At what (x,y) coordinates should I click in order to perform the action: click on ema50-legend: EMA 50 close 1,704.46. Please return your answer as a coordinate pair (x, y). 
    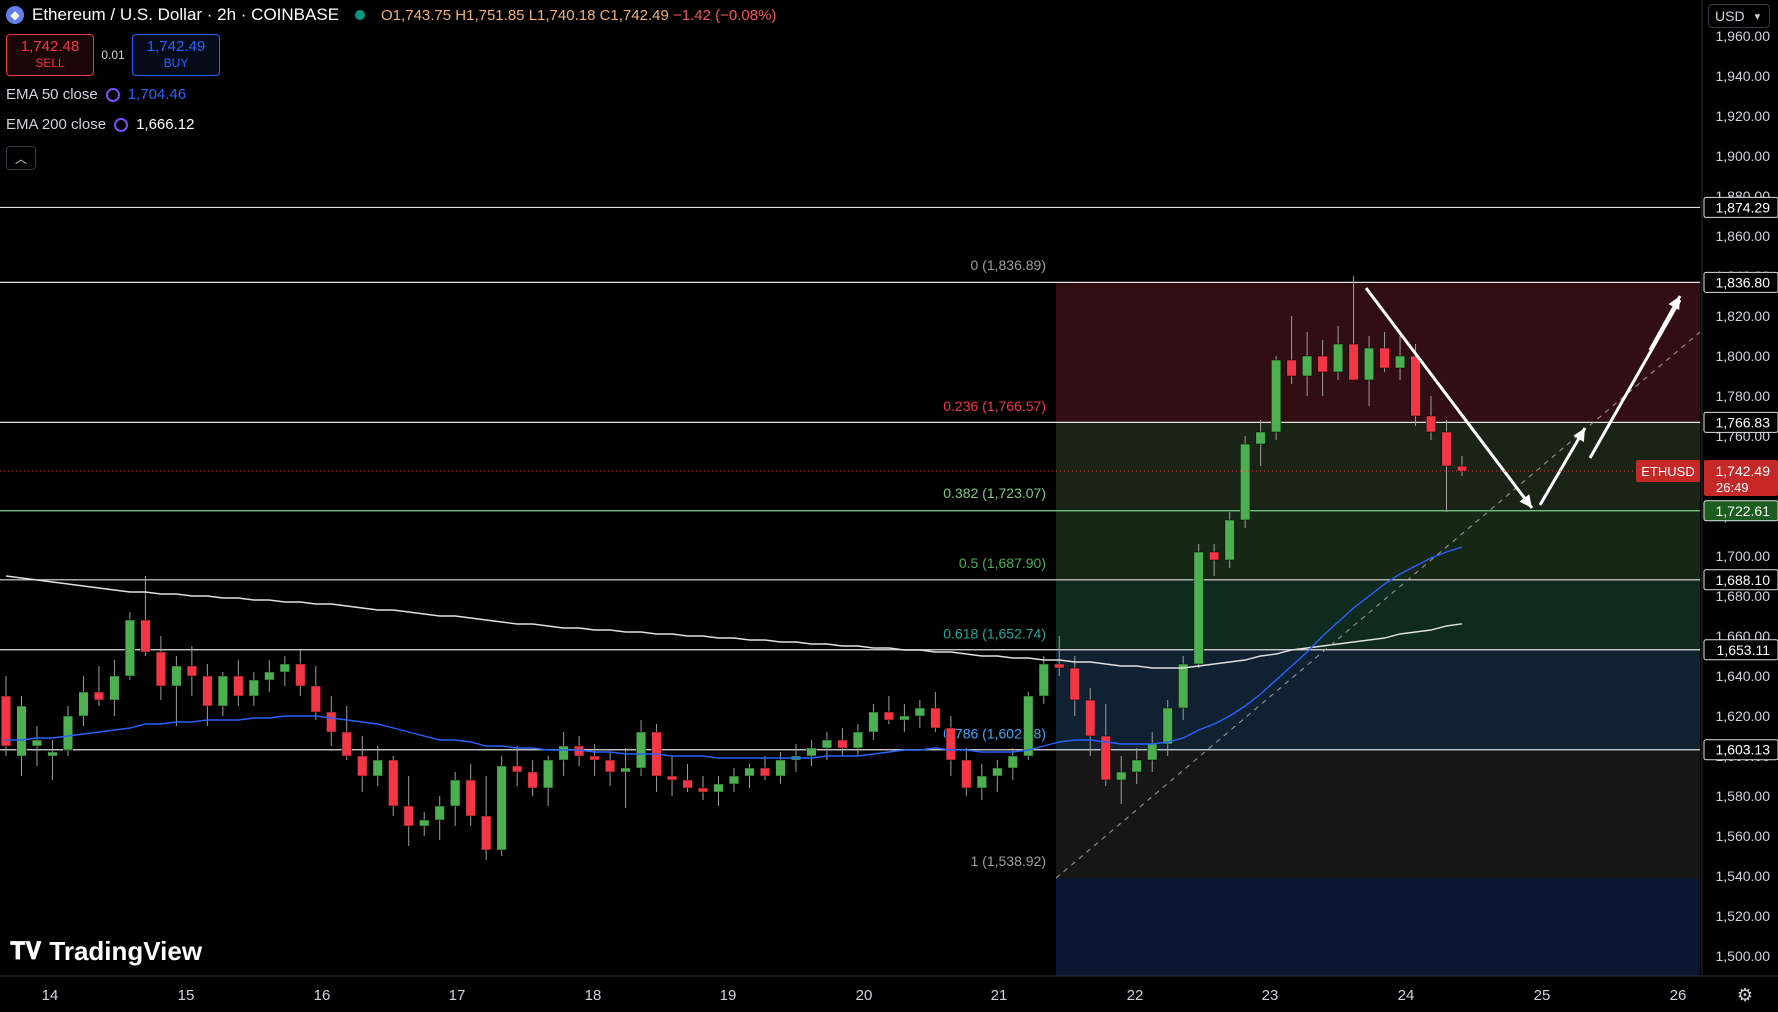
    Looking at the image, I should click on (96, 94).